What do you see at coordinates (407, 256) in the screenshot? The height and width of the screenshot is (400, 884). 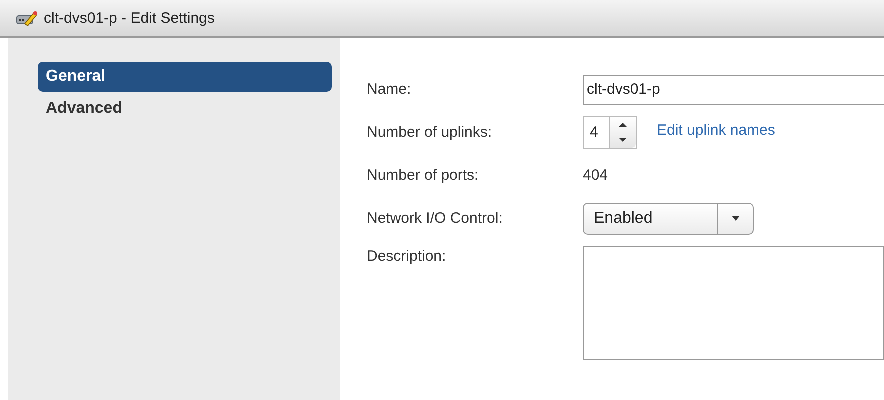 I see `field-label: Description:` at bounding box center [407, 256].